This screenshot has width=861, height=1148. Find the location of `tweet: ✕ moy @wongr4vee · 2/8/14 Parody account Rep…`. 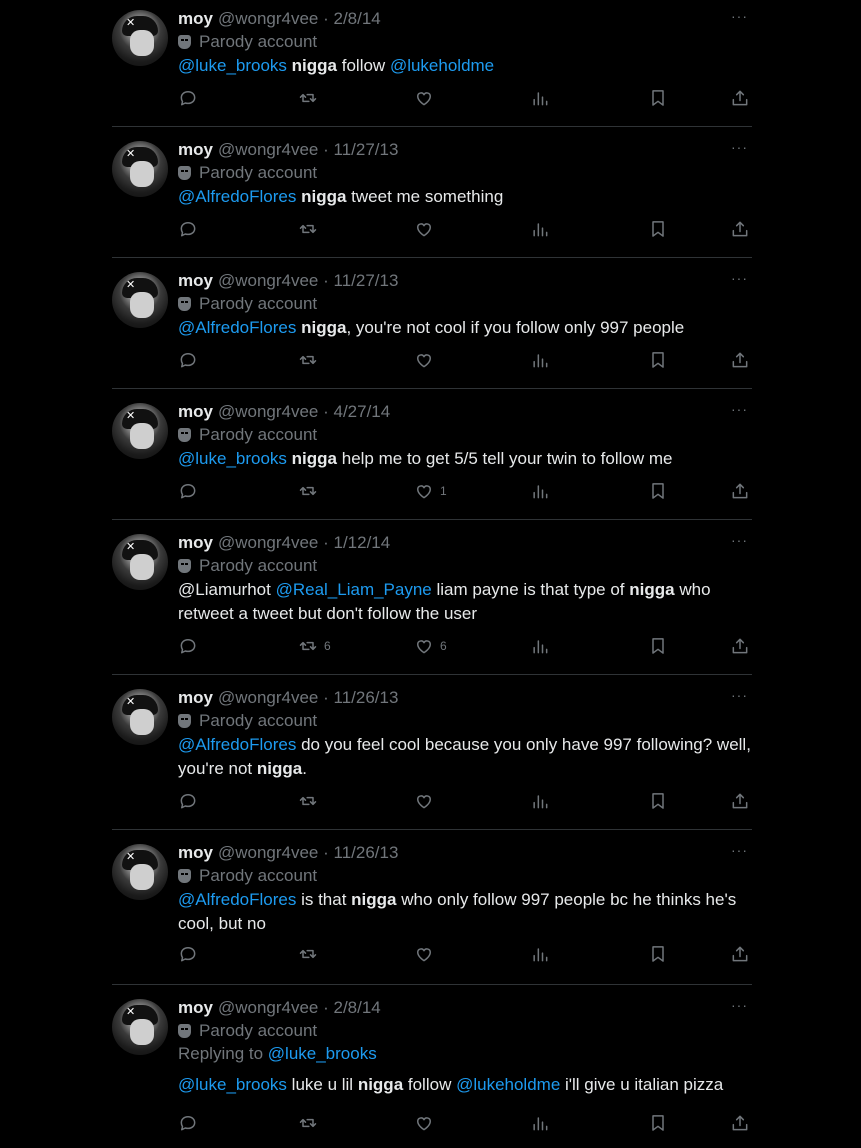

tweet: ✕ moy @wongr4vee · 2/8/14 Parody account Rep… is located at coordinates (432, 1066).